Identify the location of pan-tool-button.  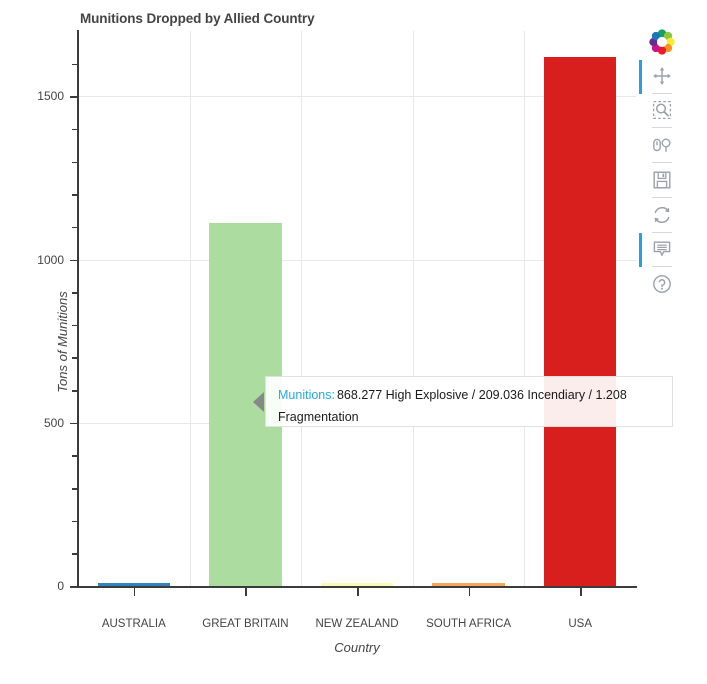
(659, 76).